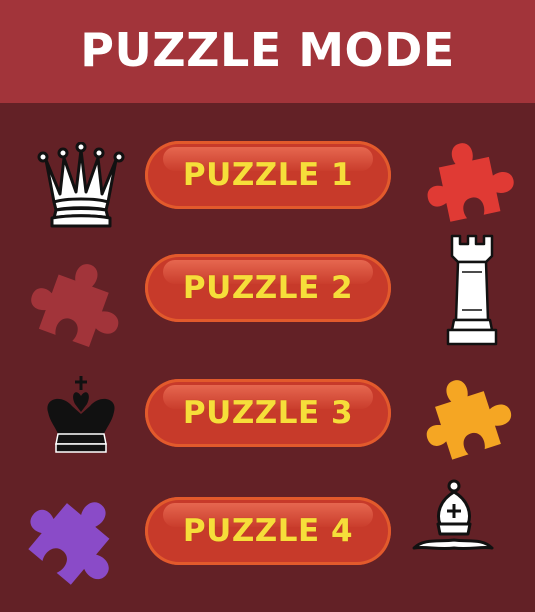 The image size is (535, 612). Describe the element at coordinates (468, 419) in the screenshot. I see `orange-puzzle-piece-icon` at that location.